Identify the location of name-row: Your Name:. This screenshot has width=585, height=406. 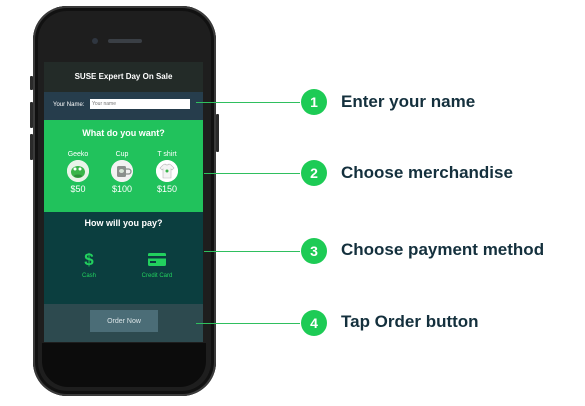
(123, 106).